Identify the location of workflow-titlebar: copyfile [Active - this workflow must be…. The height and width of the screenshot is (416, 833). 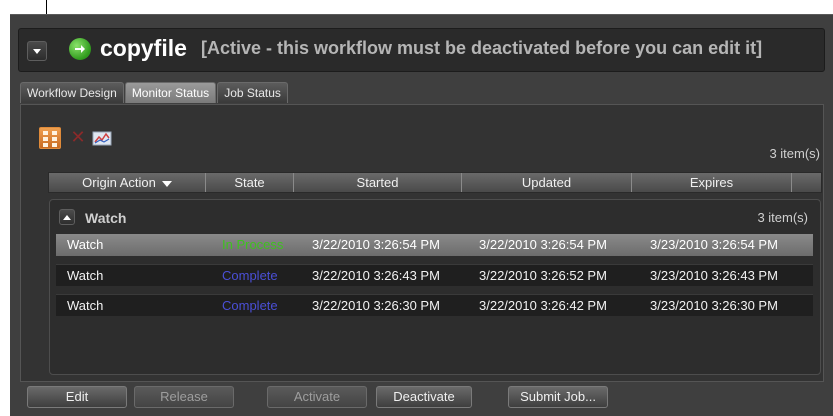
(421, 50).